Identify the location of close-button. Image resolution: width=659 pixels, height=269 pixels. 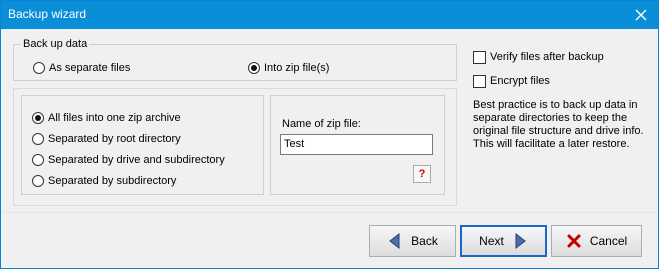
(641, 15).